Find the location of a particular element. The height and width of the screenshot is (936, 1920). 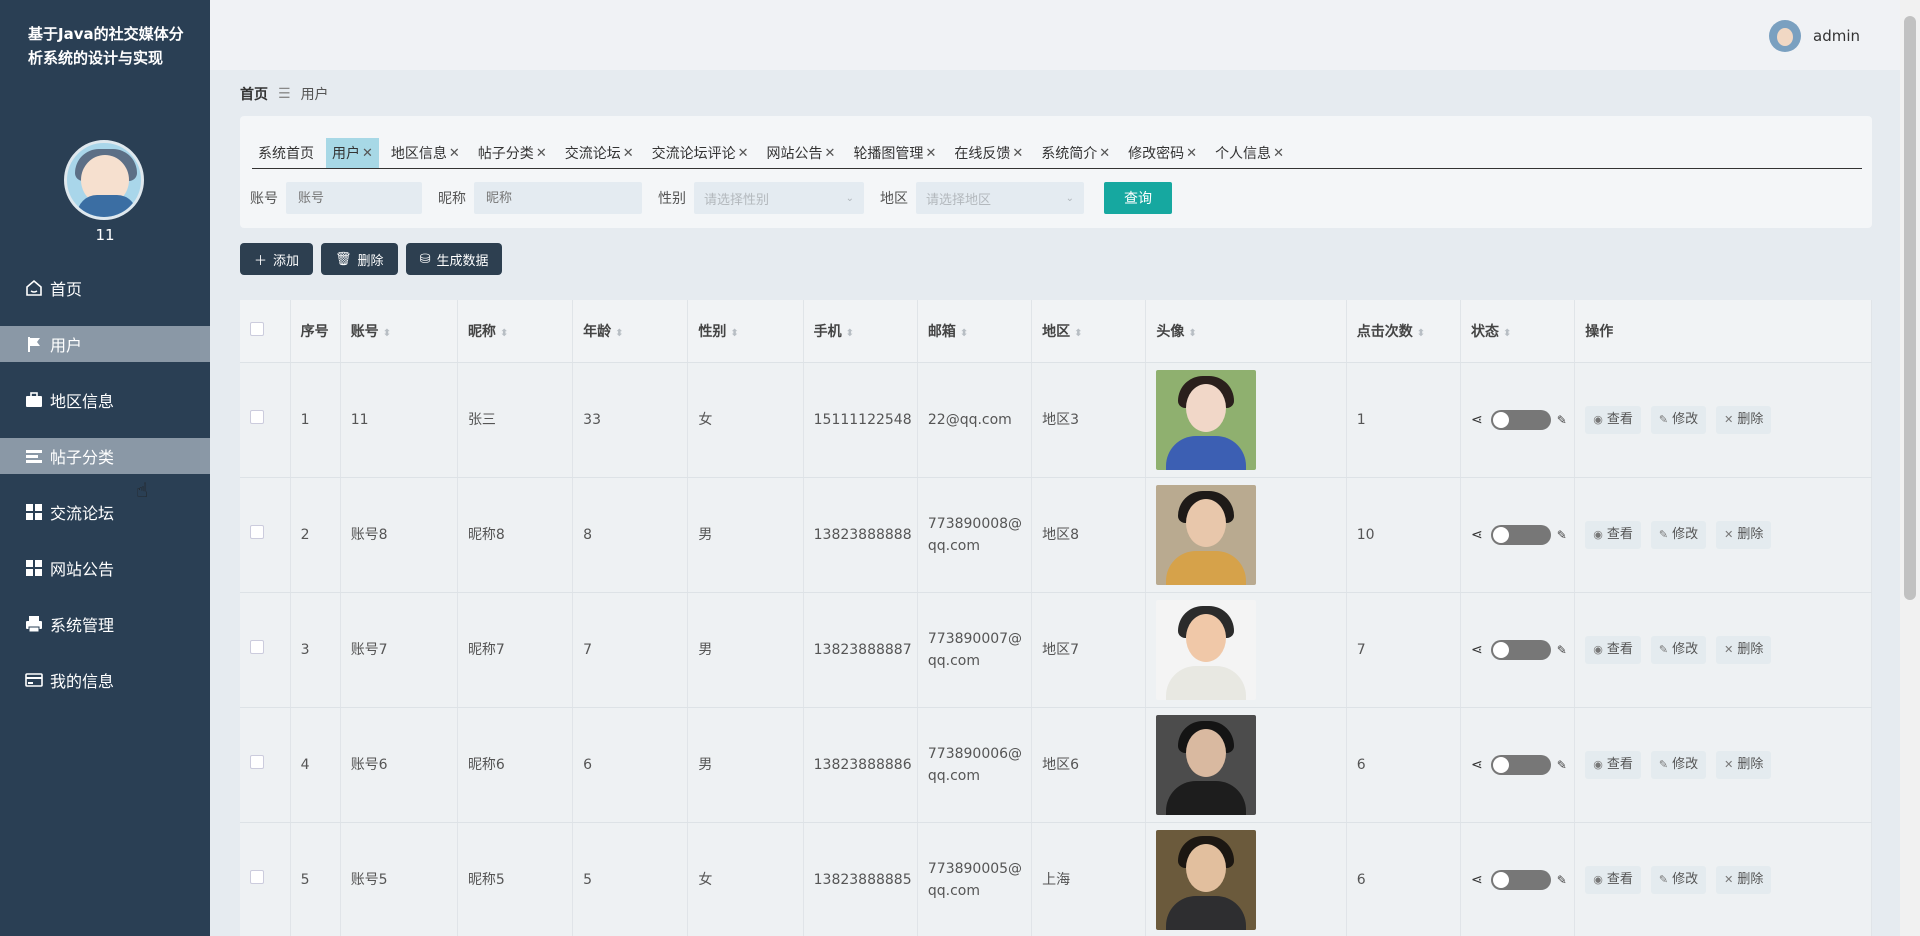

scrollbar-thumb is located at coordinates (1910, 308).